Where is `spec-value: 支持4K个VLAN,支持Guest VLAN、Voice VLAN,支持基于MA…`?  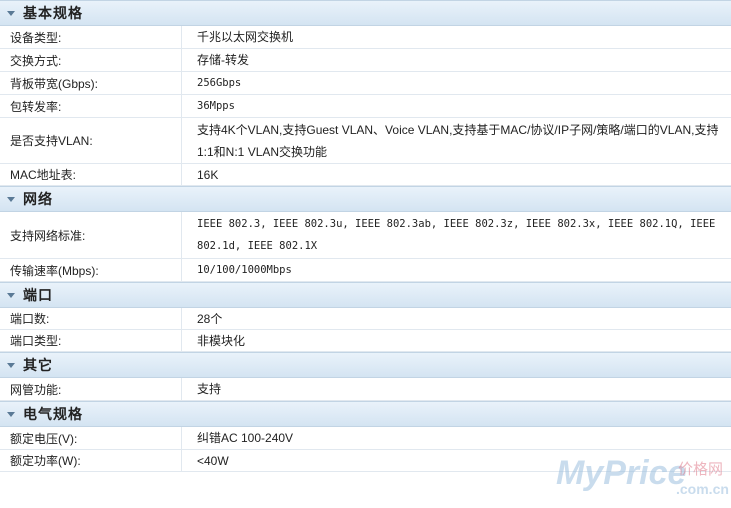
spec-value: 支持4K个VLAN,支持Guest VLAN、Voice VLAN,支持基于MA… is located at coordinates (458, 140).